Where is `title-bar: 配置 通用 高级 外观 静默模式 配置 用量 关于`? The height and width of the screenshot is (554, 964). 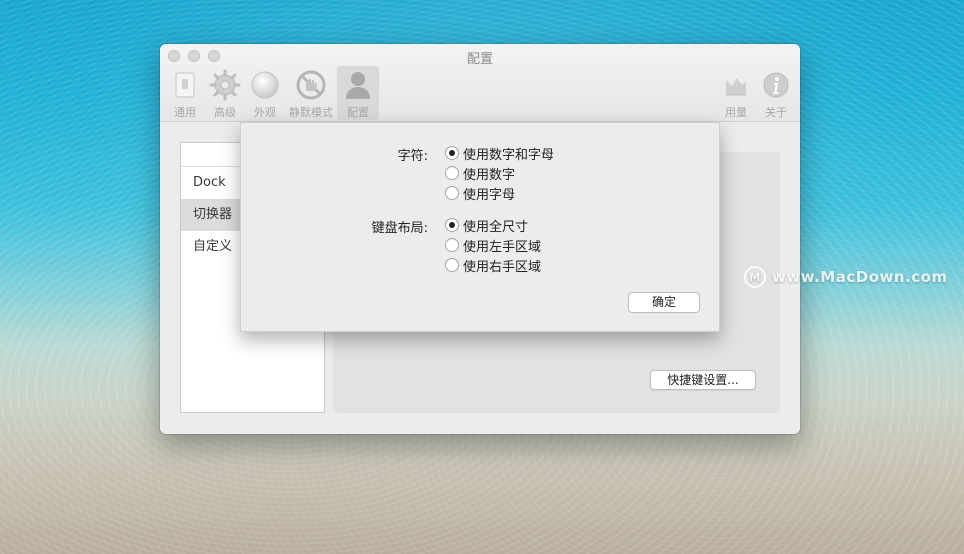
title-bar: 配置 通用 高级 外观 静默模式 配置 用量 关于 is located at coordinates (480, 83).